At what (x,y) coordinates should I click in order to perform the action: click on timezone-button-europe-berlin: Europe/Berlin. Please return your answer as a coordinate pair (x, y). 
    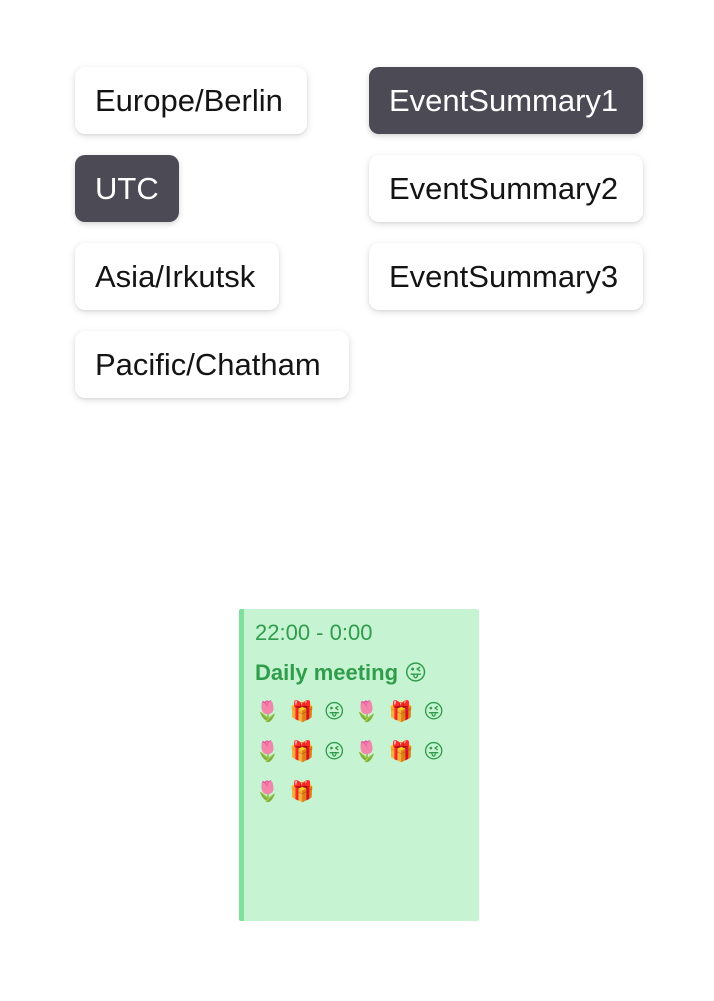
    Looking at the image, I should click on (191, 100).